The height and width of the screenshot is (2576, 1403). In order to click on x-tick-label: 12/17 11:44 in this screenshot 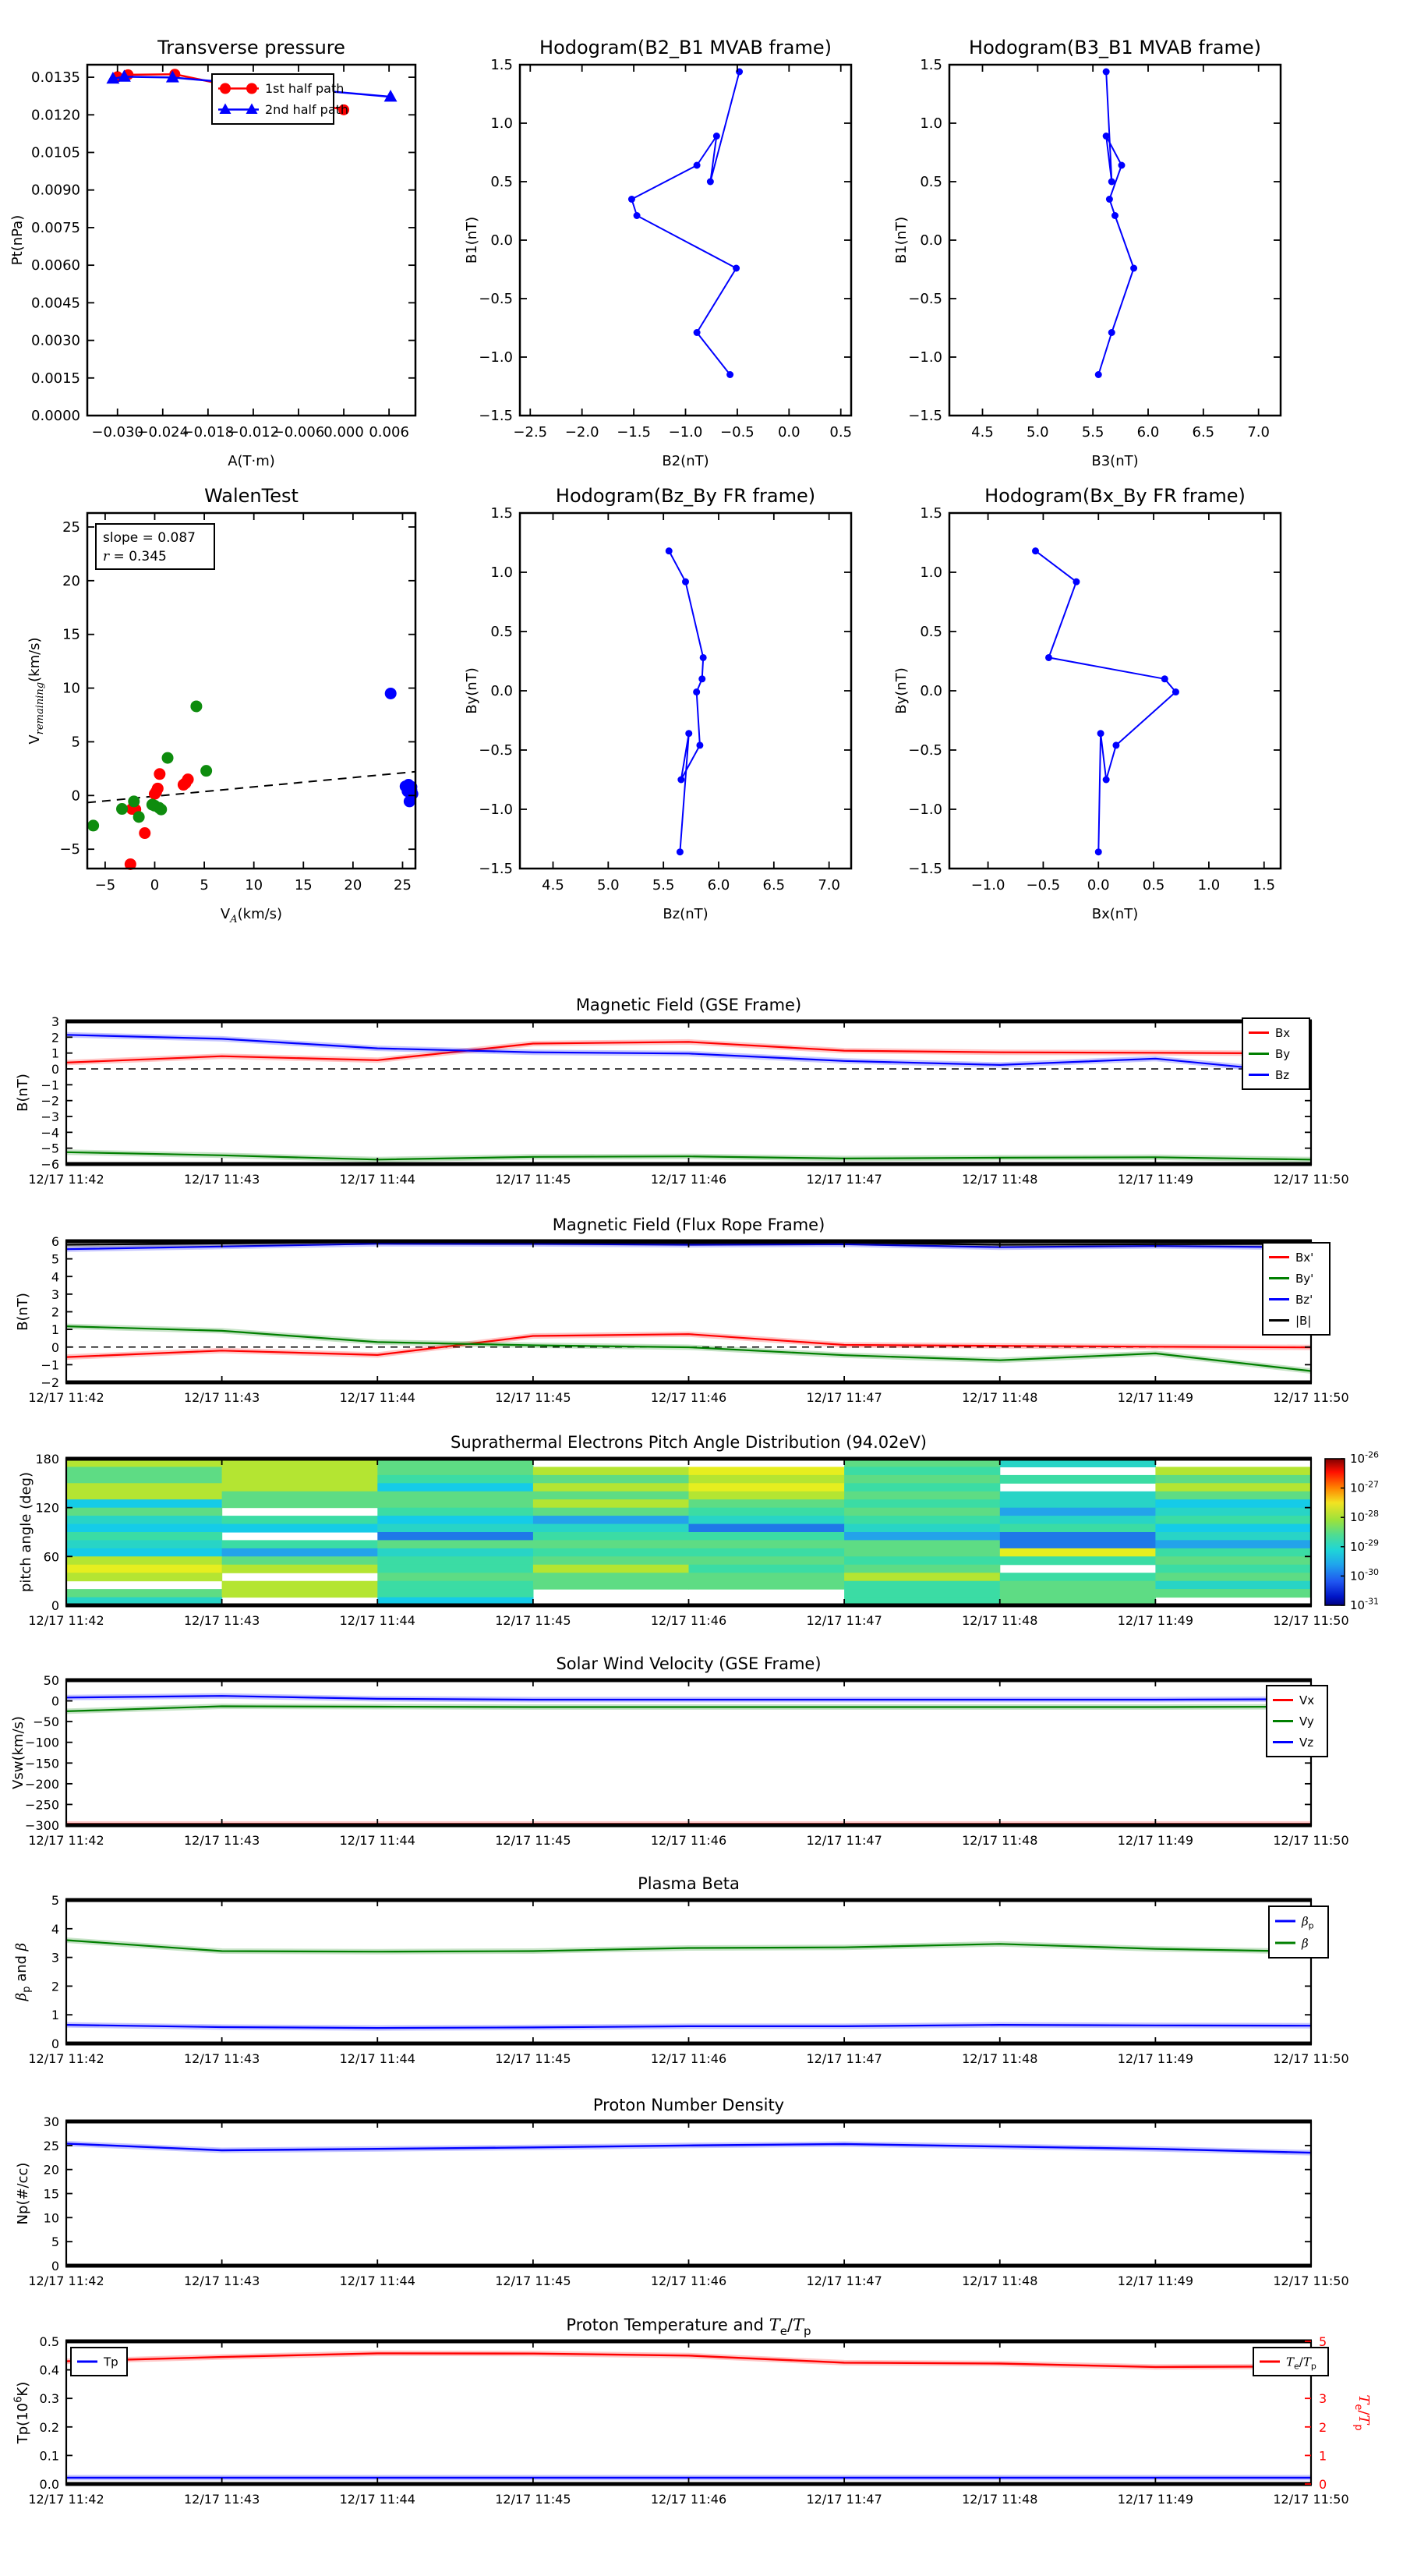, I will do `click(377, 1397)`.